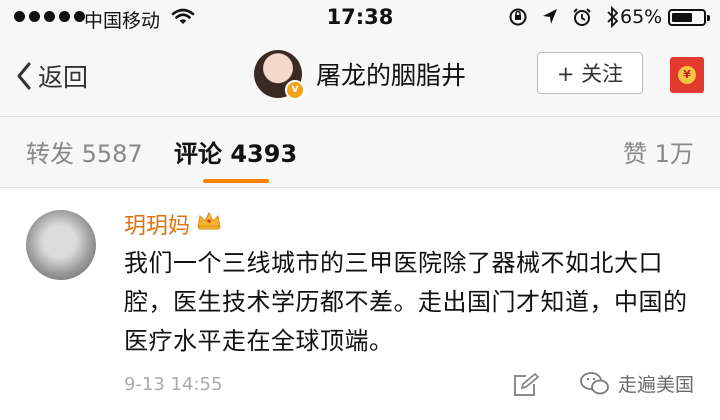 The image size is (720, 420). I want to click on red-packet-icon: ¥, so click(687, 75).